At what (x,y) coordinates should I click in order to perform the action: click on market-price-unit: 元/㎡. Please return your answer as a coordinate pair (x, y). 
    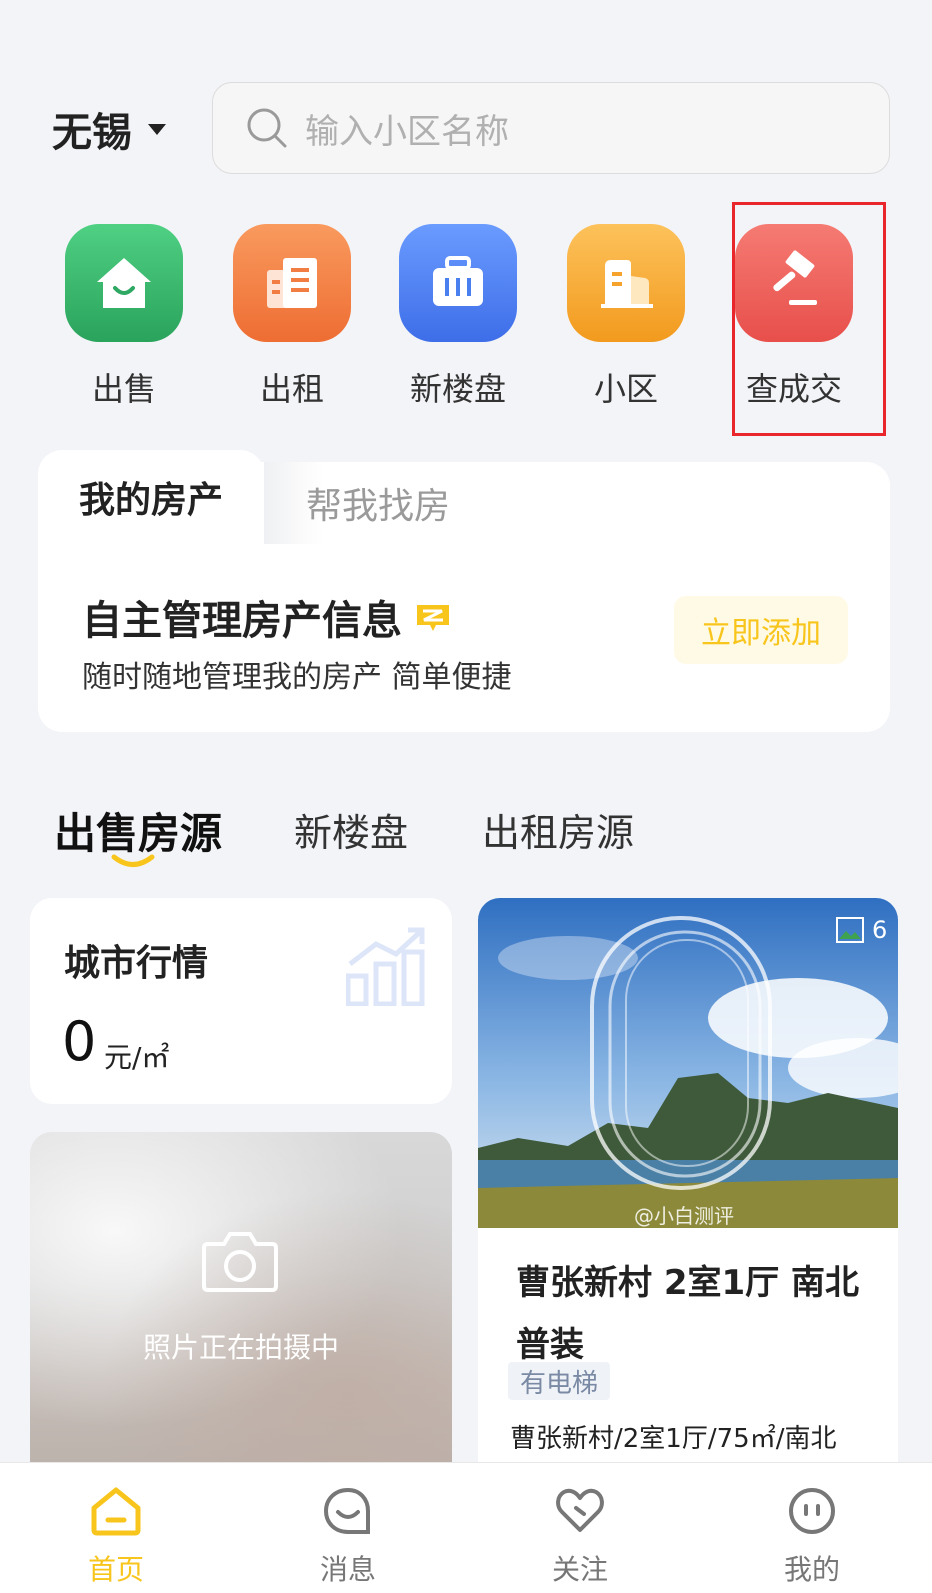
    Looking at the image, I should click on (137, 1057).